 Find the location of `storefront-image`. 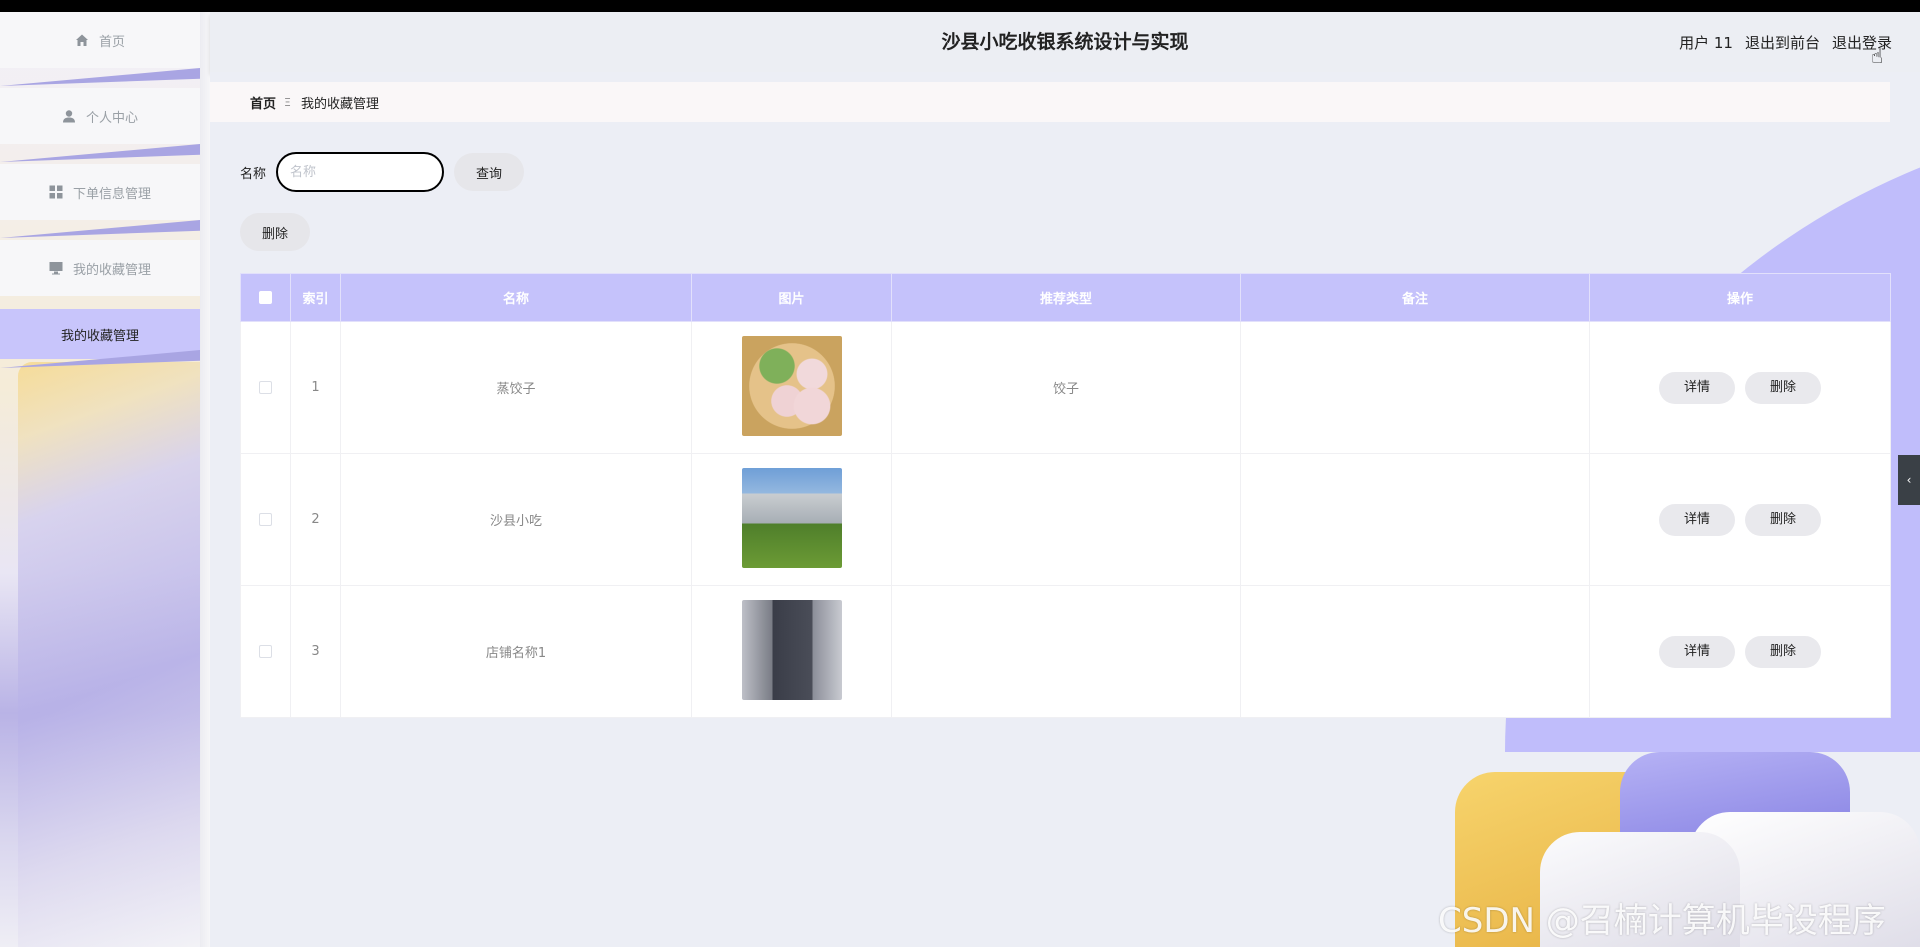

storefront-image is located at coordinates (791, 649).